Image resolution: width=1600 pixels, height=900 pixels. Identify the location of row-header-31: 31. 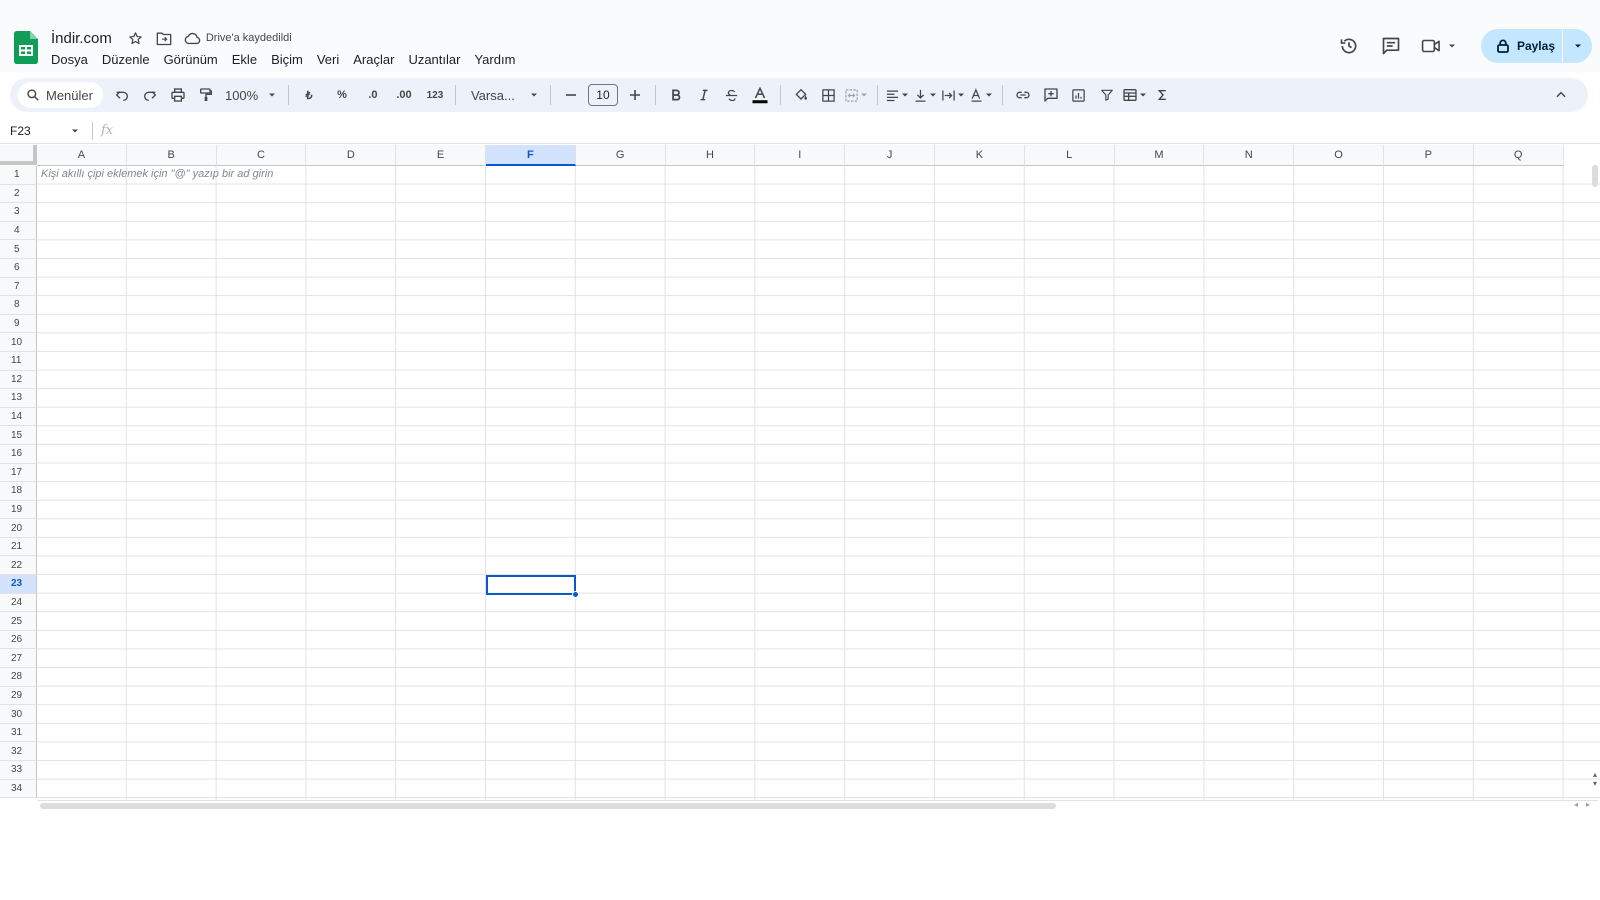
(18, 733).